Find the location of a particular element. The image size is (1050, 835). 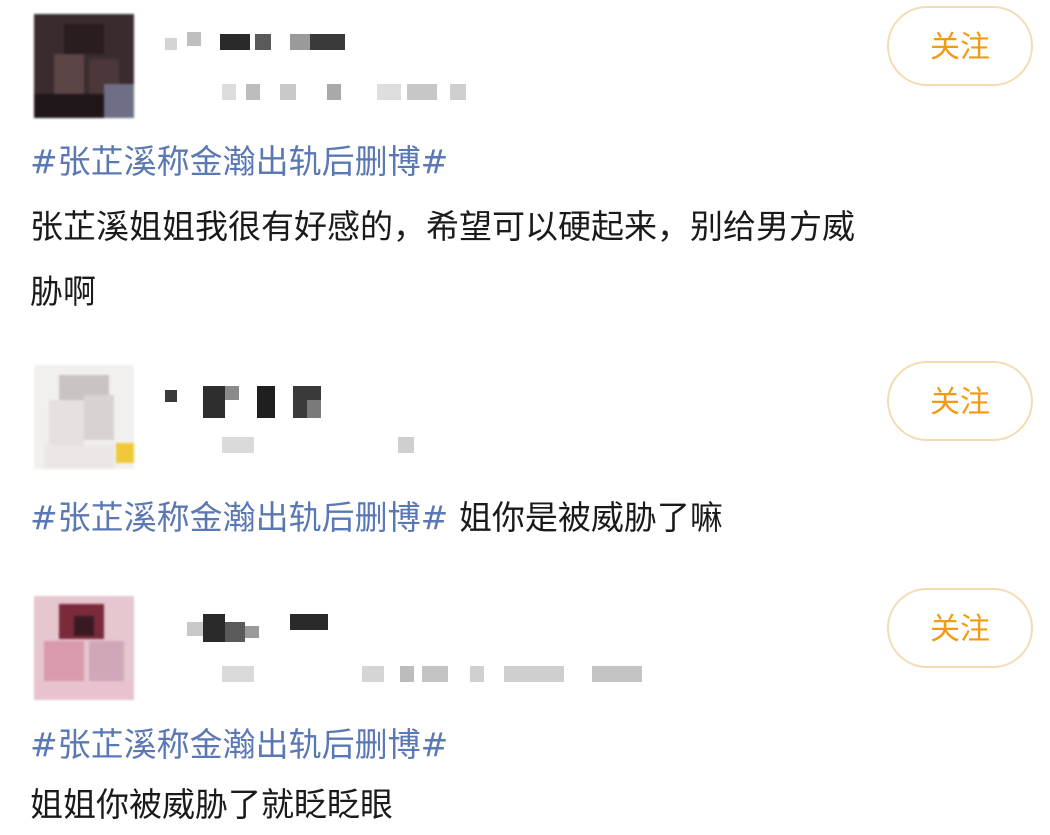

comment-text-line: 胁啊 is located at coordinates (63, 291).